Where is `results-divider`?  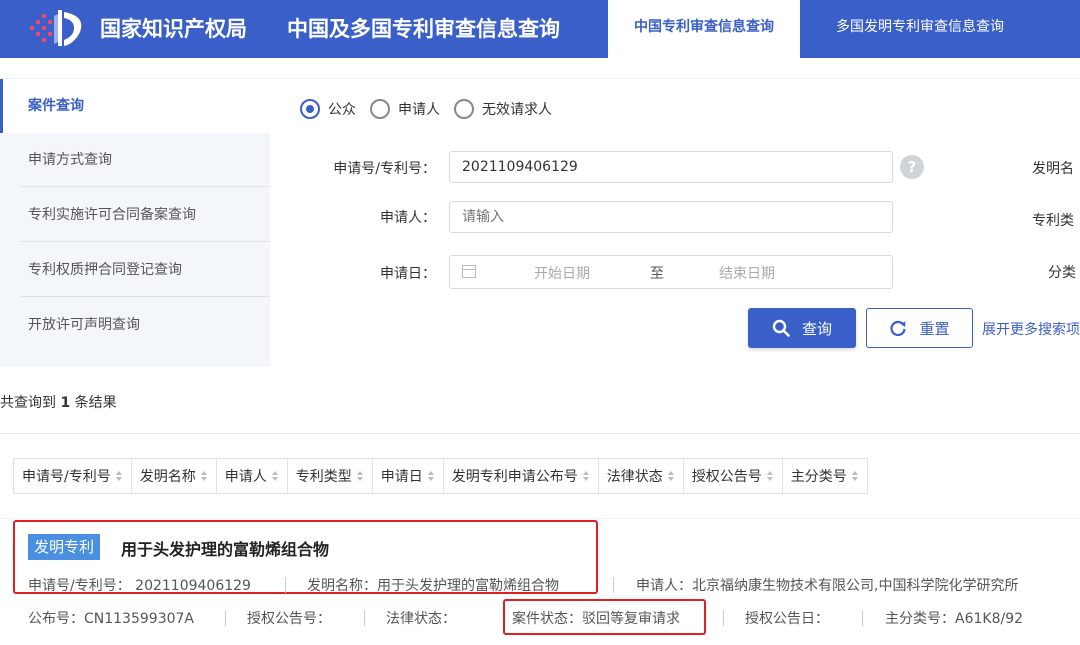
results-divider is located at coordinates (540, 518).